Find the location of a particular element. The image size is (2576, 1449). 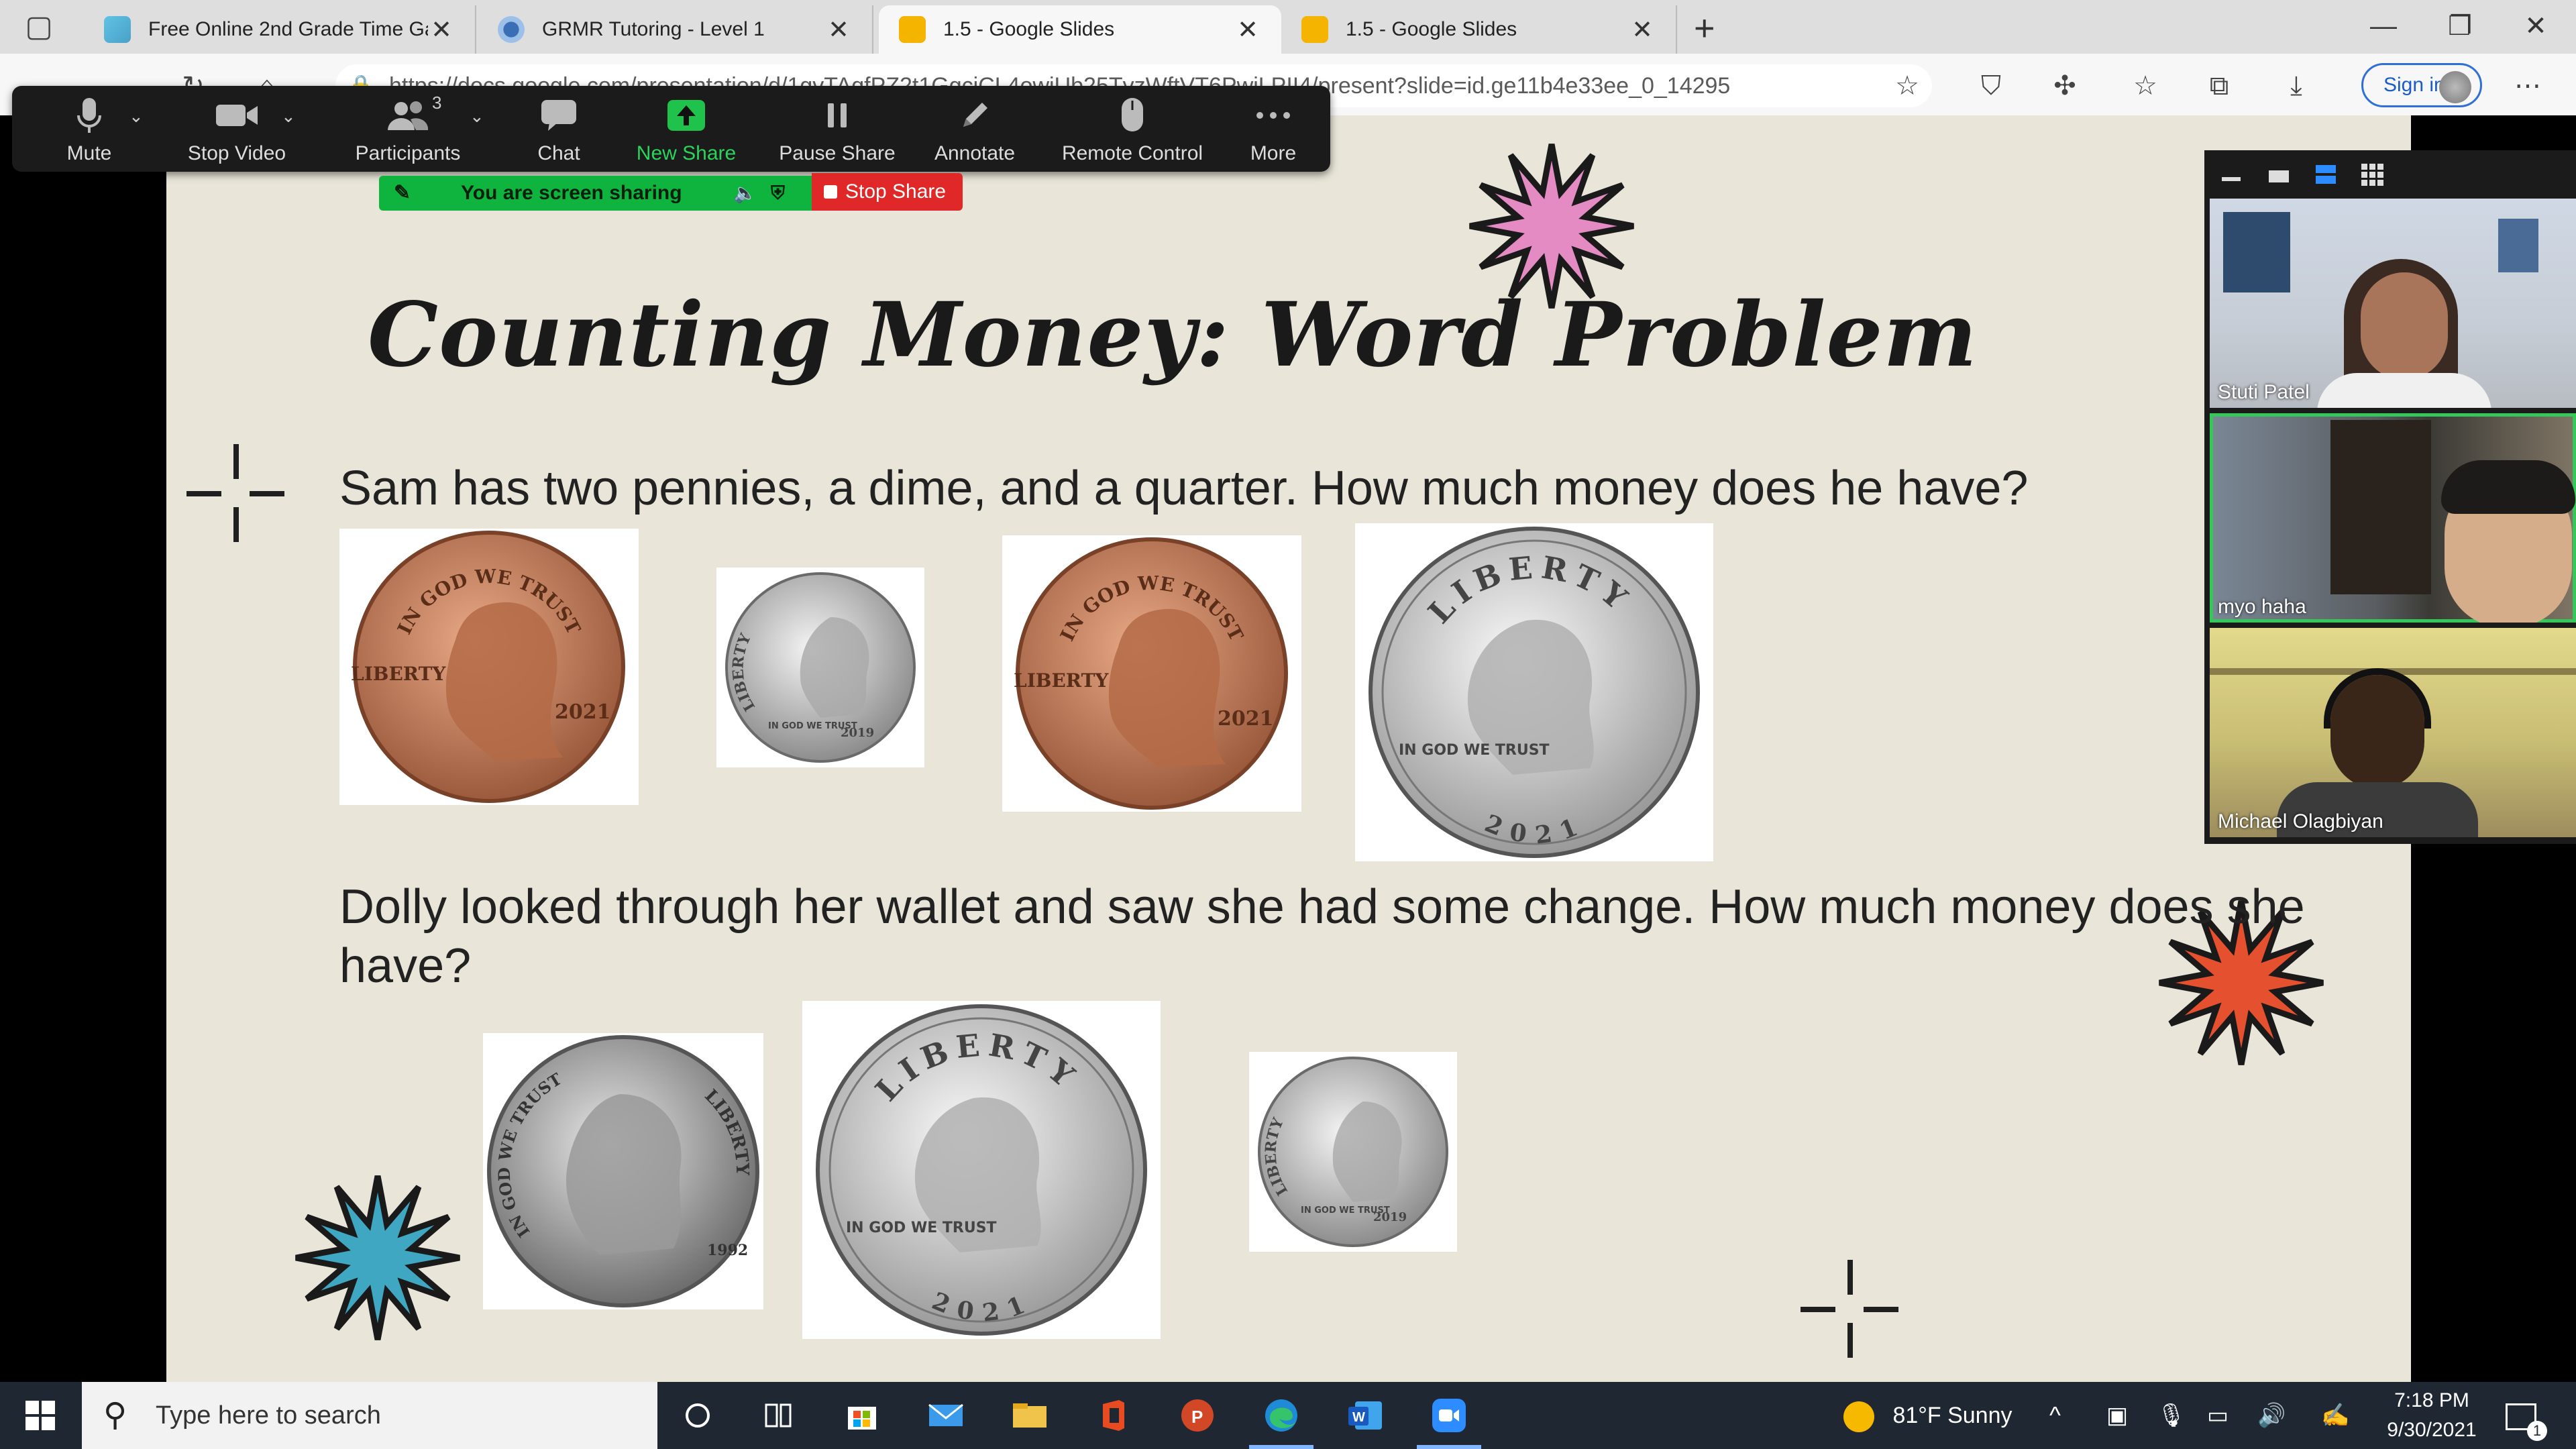

participant-name: Michael Olagbiyan is located at coordinates (2300, 821).